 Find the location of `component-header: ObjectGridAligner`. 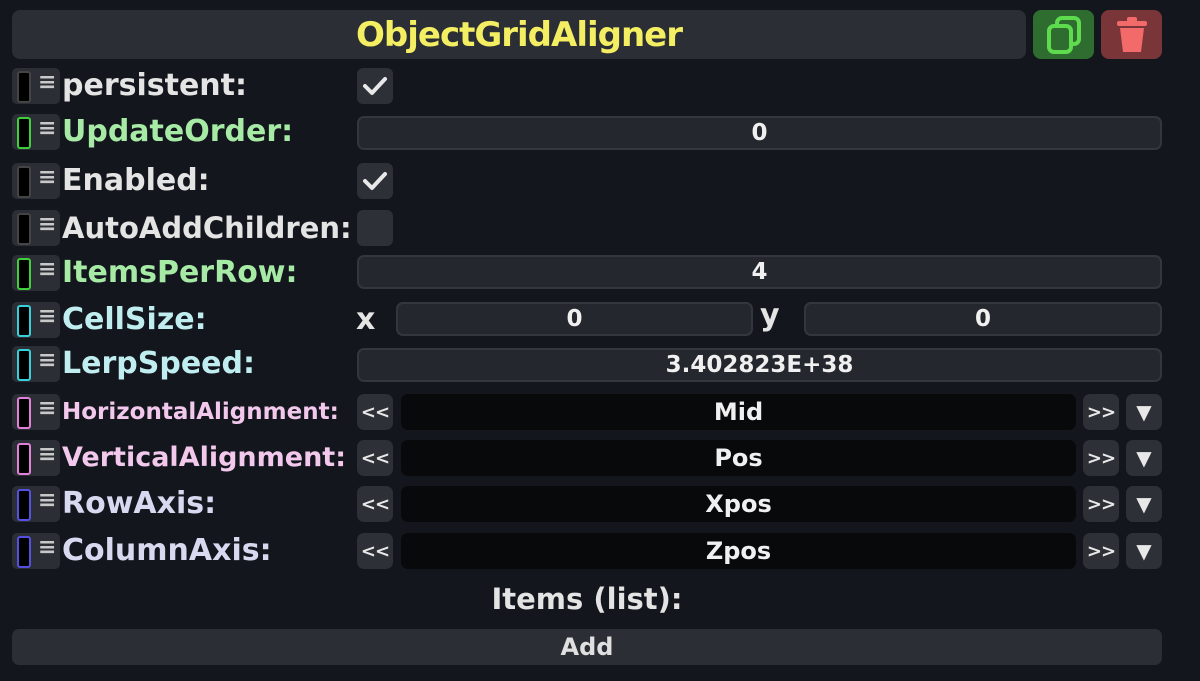

component-header: ObjectGridAligner is located at coordinates (519, 34).